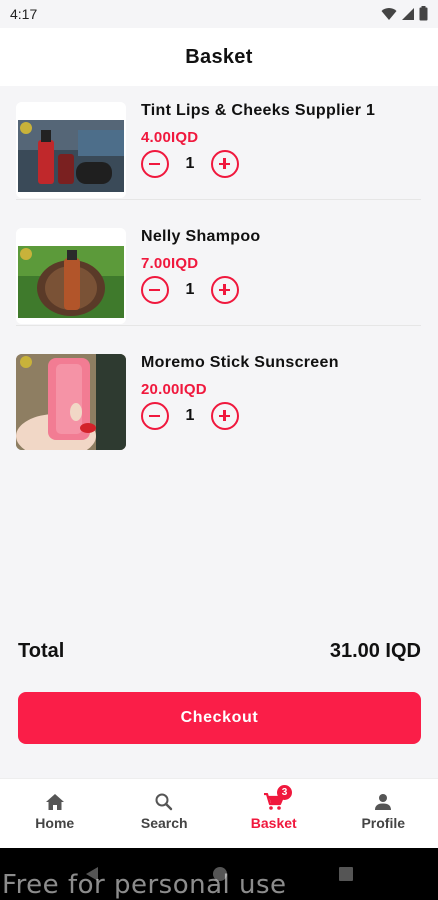  Describe the element at coordinates (164, 823) in the screenshot. I see `nav-label: Search` at that location.